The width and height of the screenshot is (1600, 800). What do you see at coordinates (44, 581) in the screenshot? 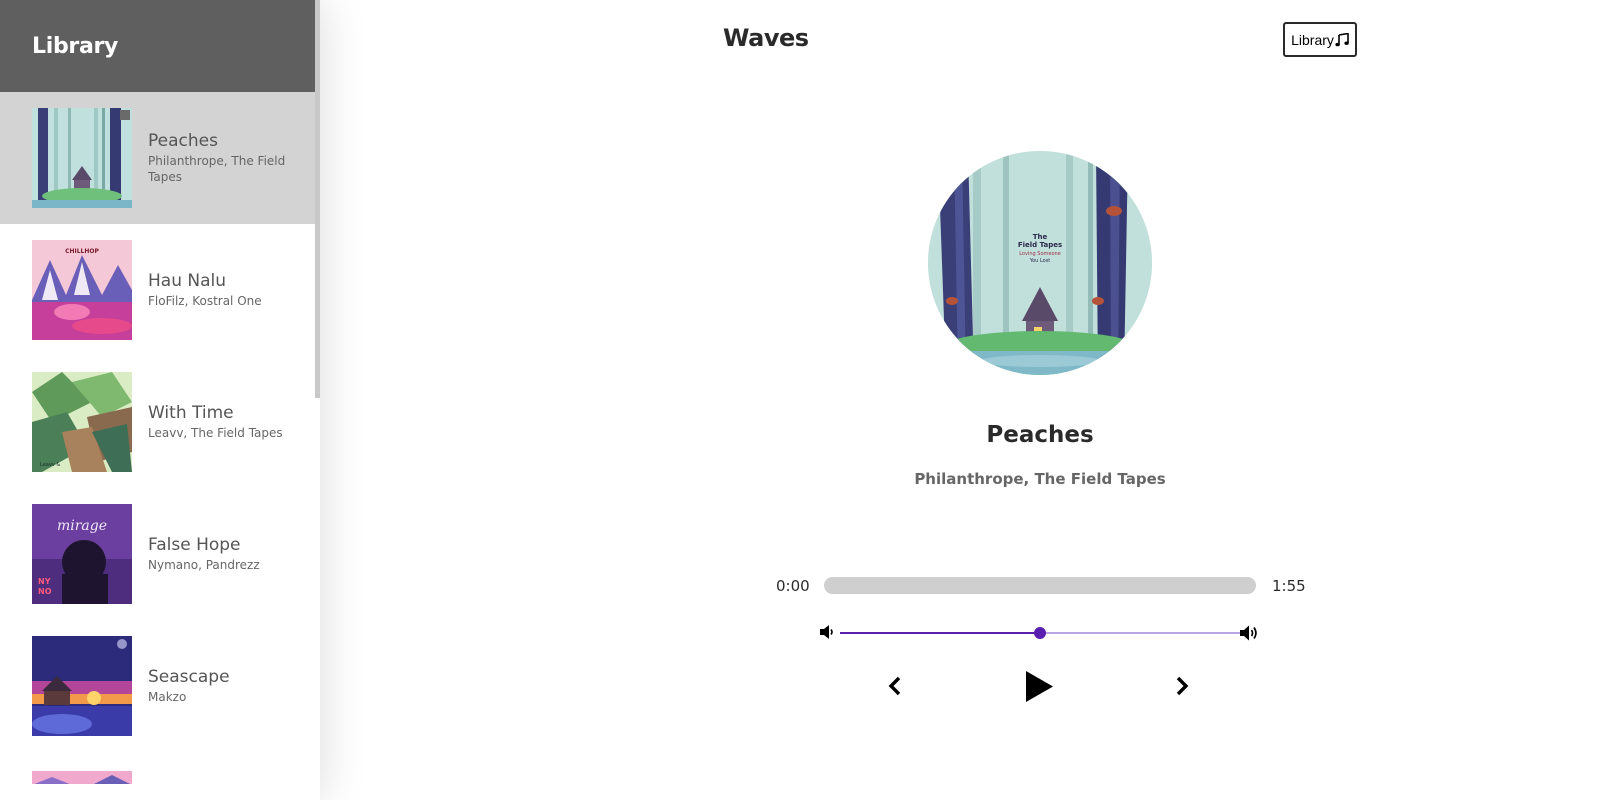
I see `svg-text: NY` at bounding box center [44, 581].